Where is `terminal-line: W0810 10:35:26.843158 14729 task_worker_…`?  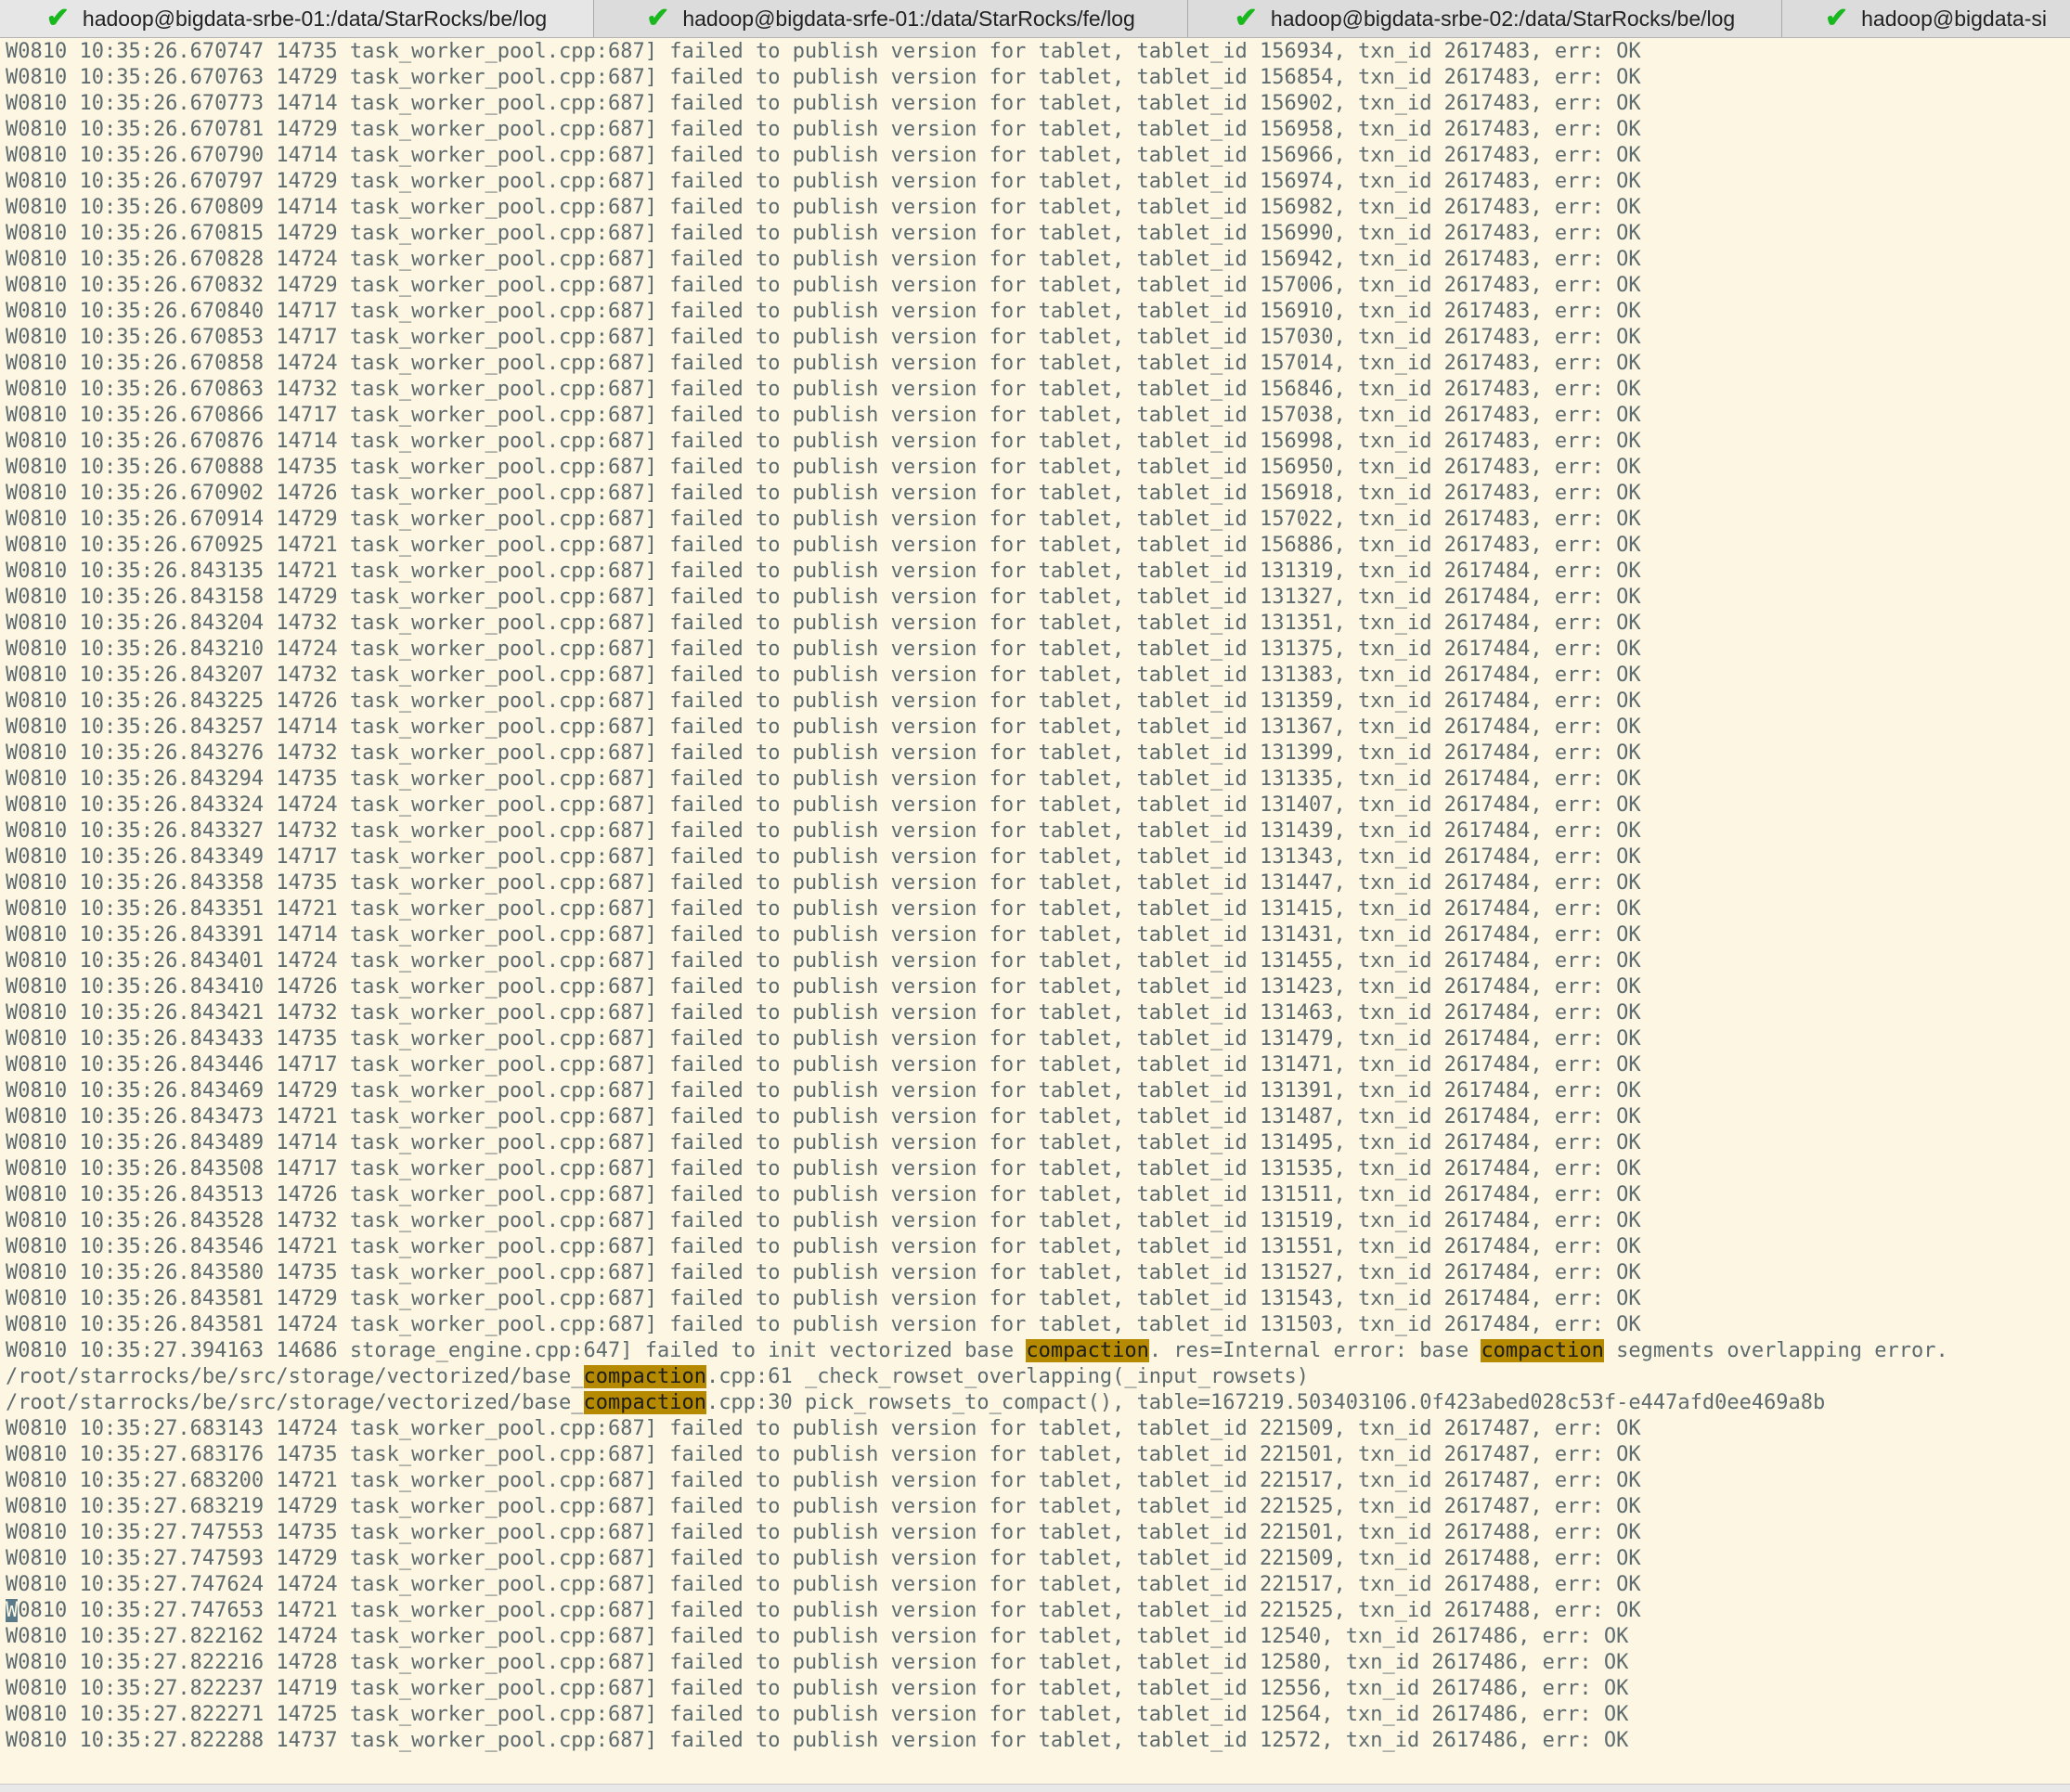 terminal-line: W0810 10:35:26.843158 14729 task_worker_… is located at coordinates (823, 597).